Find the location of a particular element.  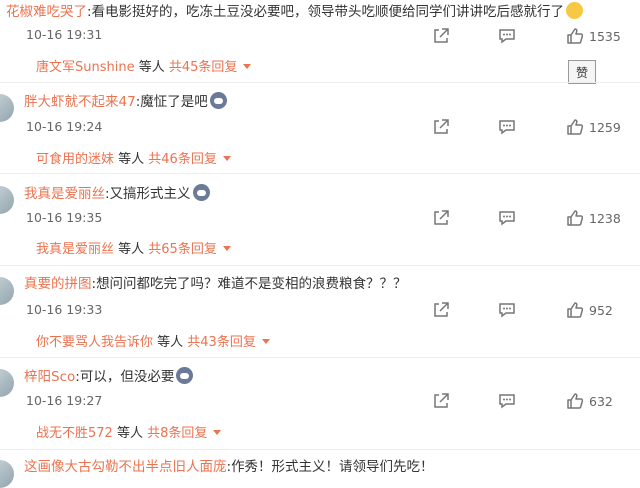

comment-actions: 632 is located at coordinates (510, 401).